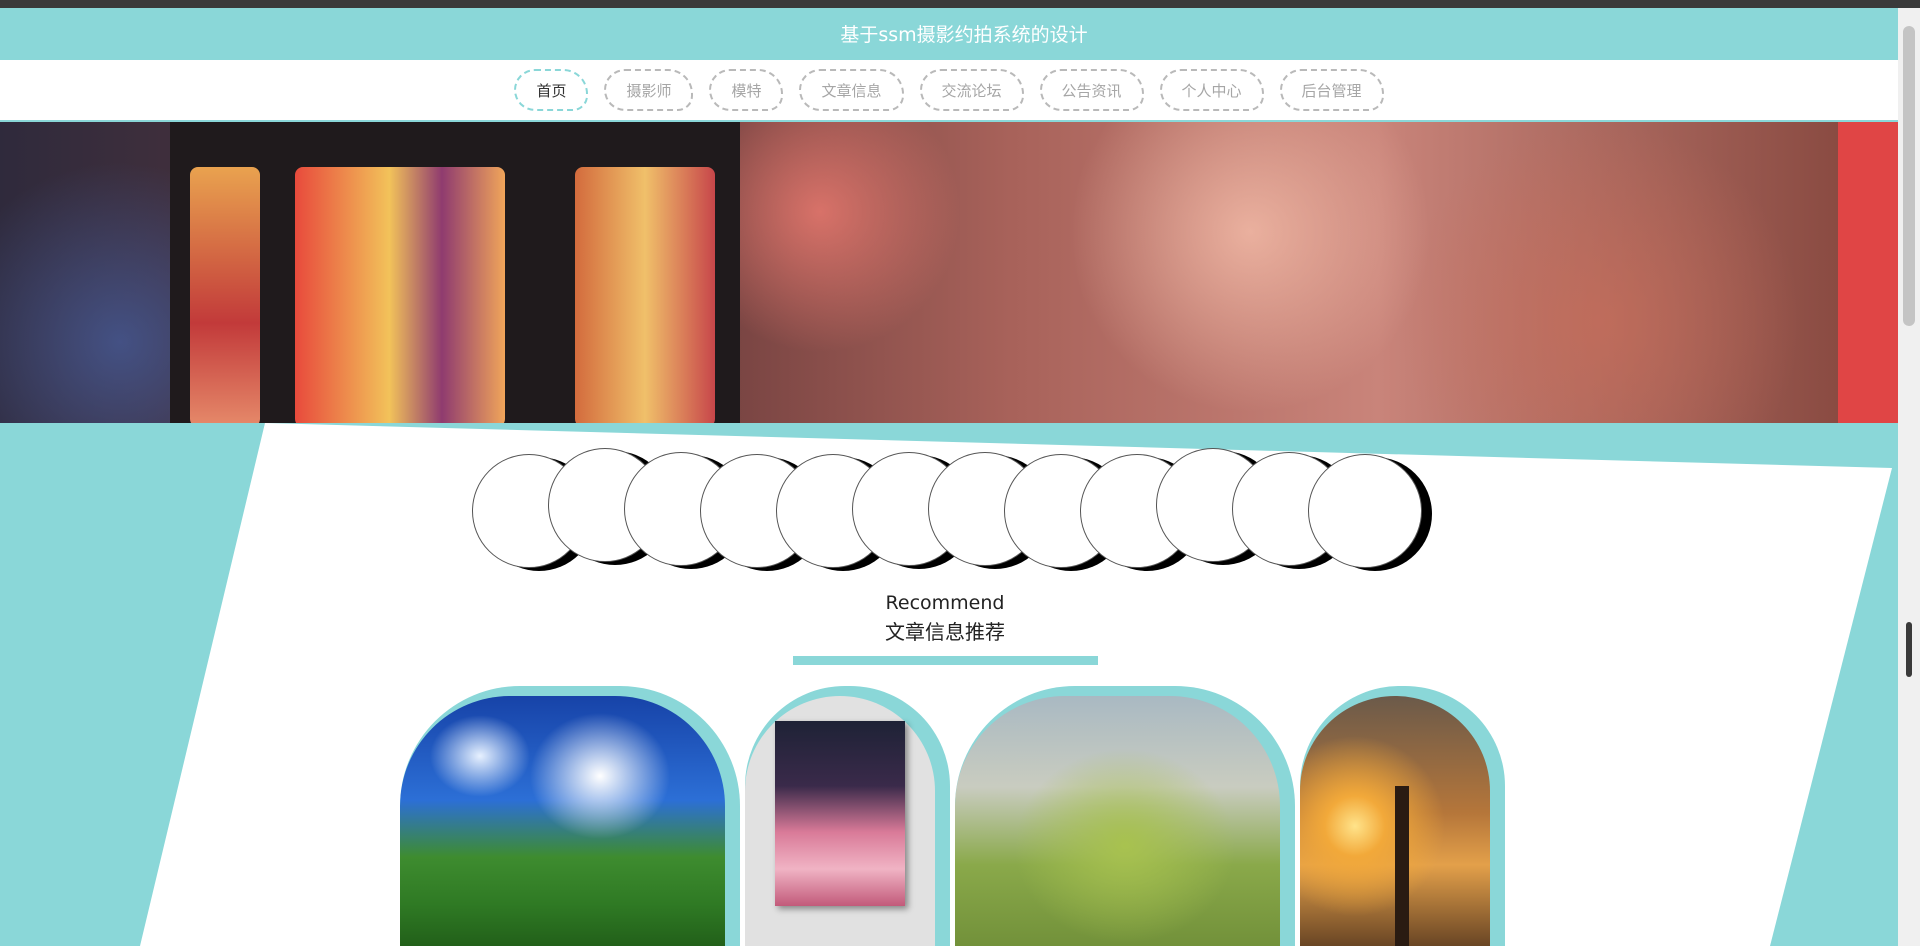  What do you see at coordinates (1909, 477) in the screenshot?
I see `page-scrollbar` at bounding box center [1909, 477].